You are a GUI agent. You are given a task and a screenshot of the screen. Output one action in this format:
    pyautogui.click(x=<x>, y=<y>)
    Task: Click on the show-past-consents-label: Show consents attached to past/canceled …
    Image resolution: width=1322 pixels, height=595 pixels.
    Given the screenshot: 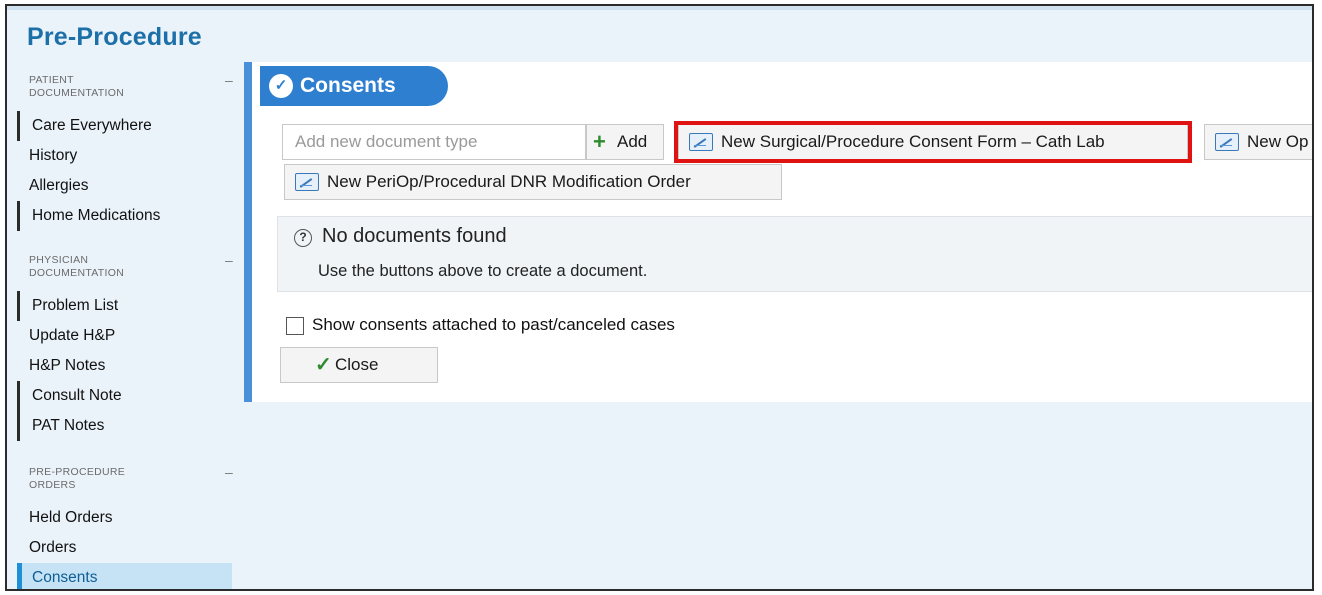 What is the action you would take?
    pyautogui.click(x=493, y=325)
    